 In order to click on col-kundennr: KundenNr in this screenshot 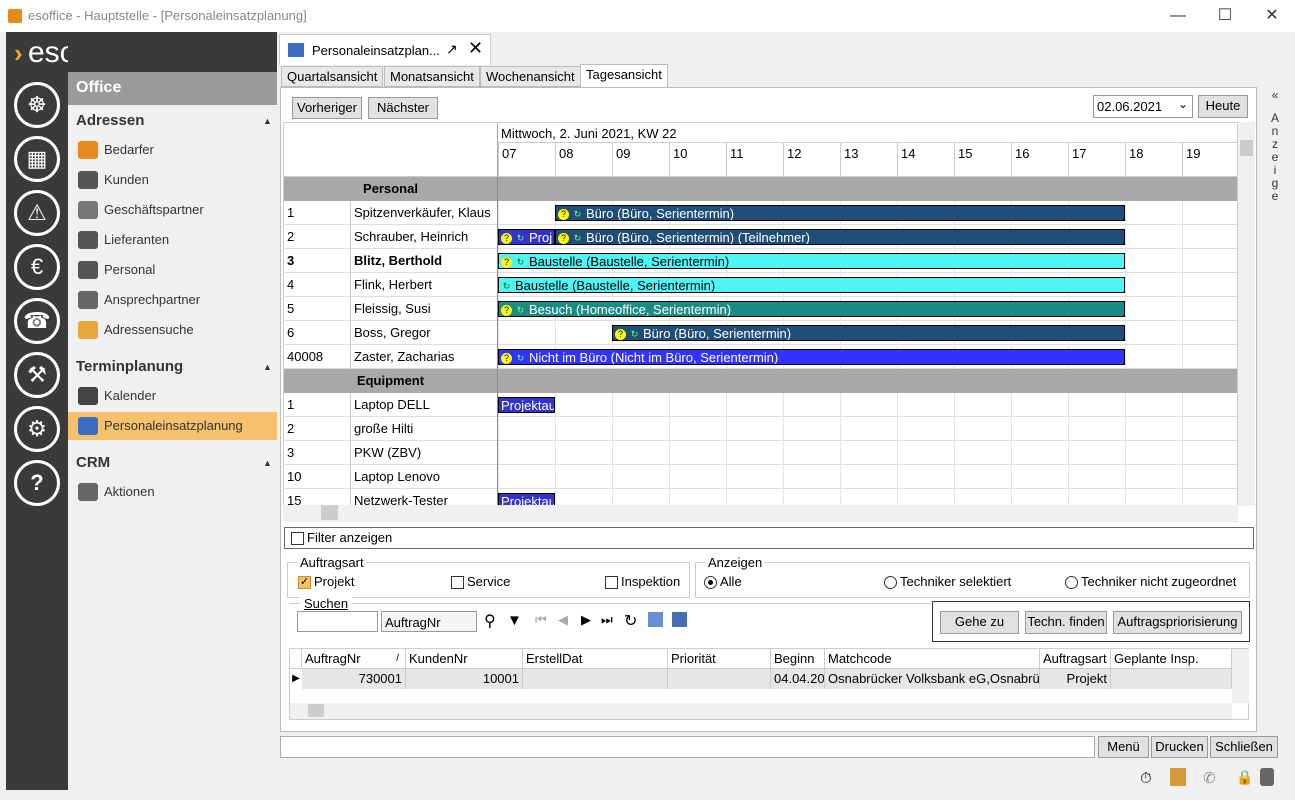, I will do `click(464, 659)`.